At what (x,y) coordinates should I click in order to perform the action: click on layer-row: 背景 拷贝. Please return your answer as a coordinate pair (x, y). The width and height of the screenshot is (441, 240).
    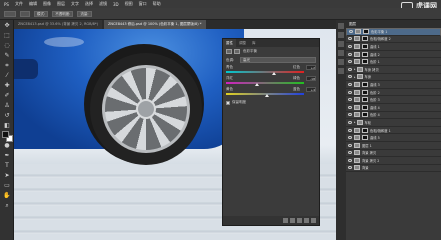
    Looking at the image, I should click on (393, 154).